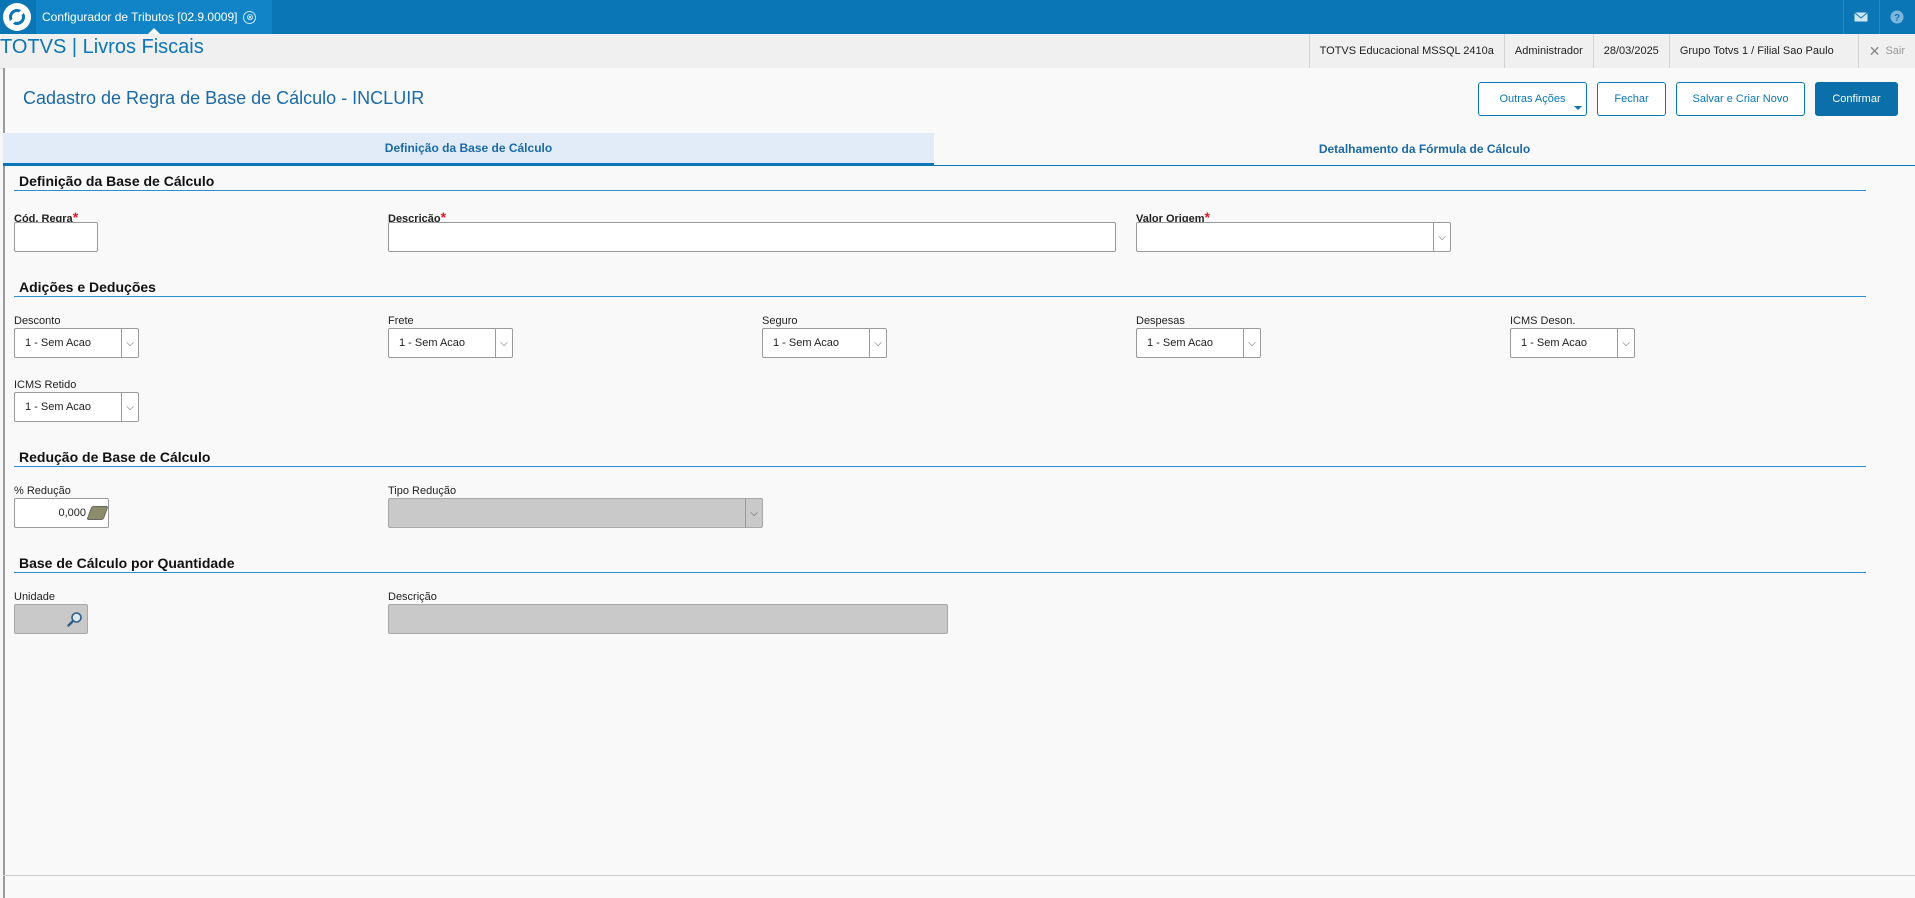 The image size is (1915, 898). I want to click on chevron-down-icon, so click(1578, 108).